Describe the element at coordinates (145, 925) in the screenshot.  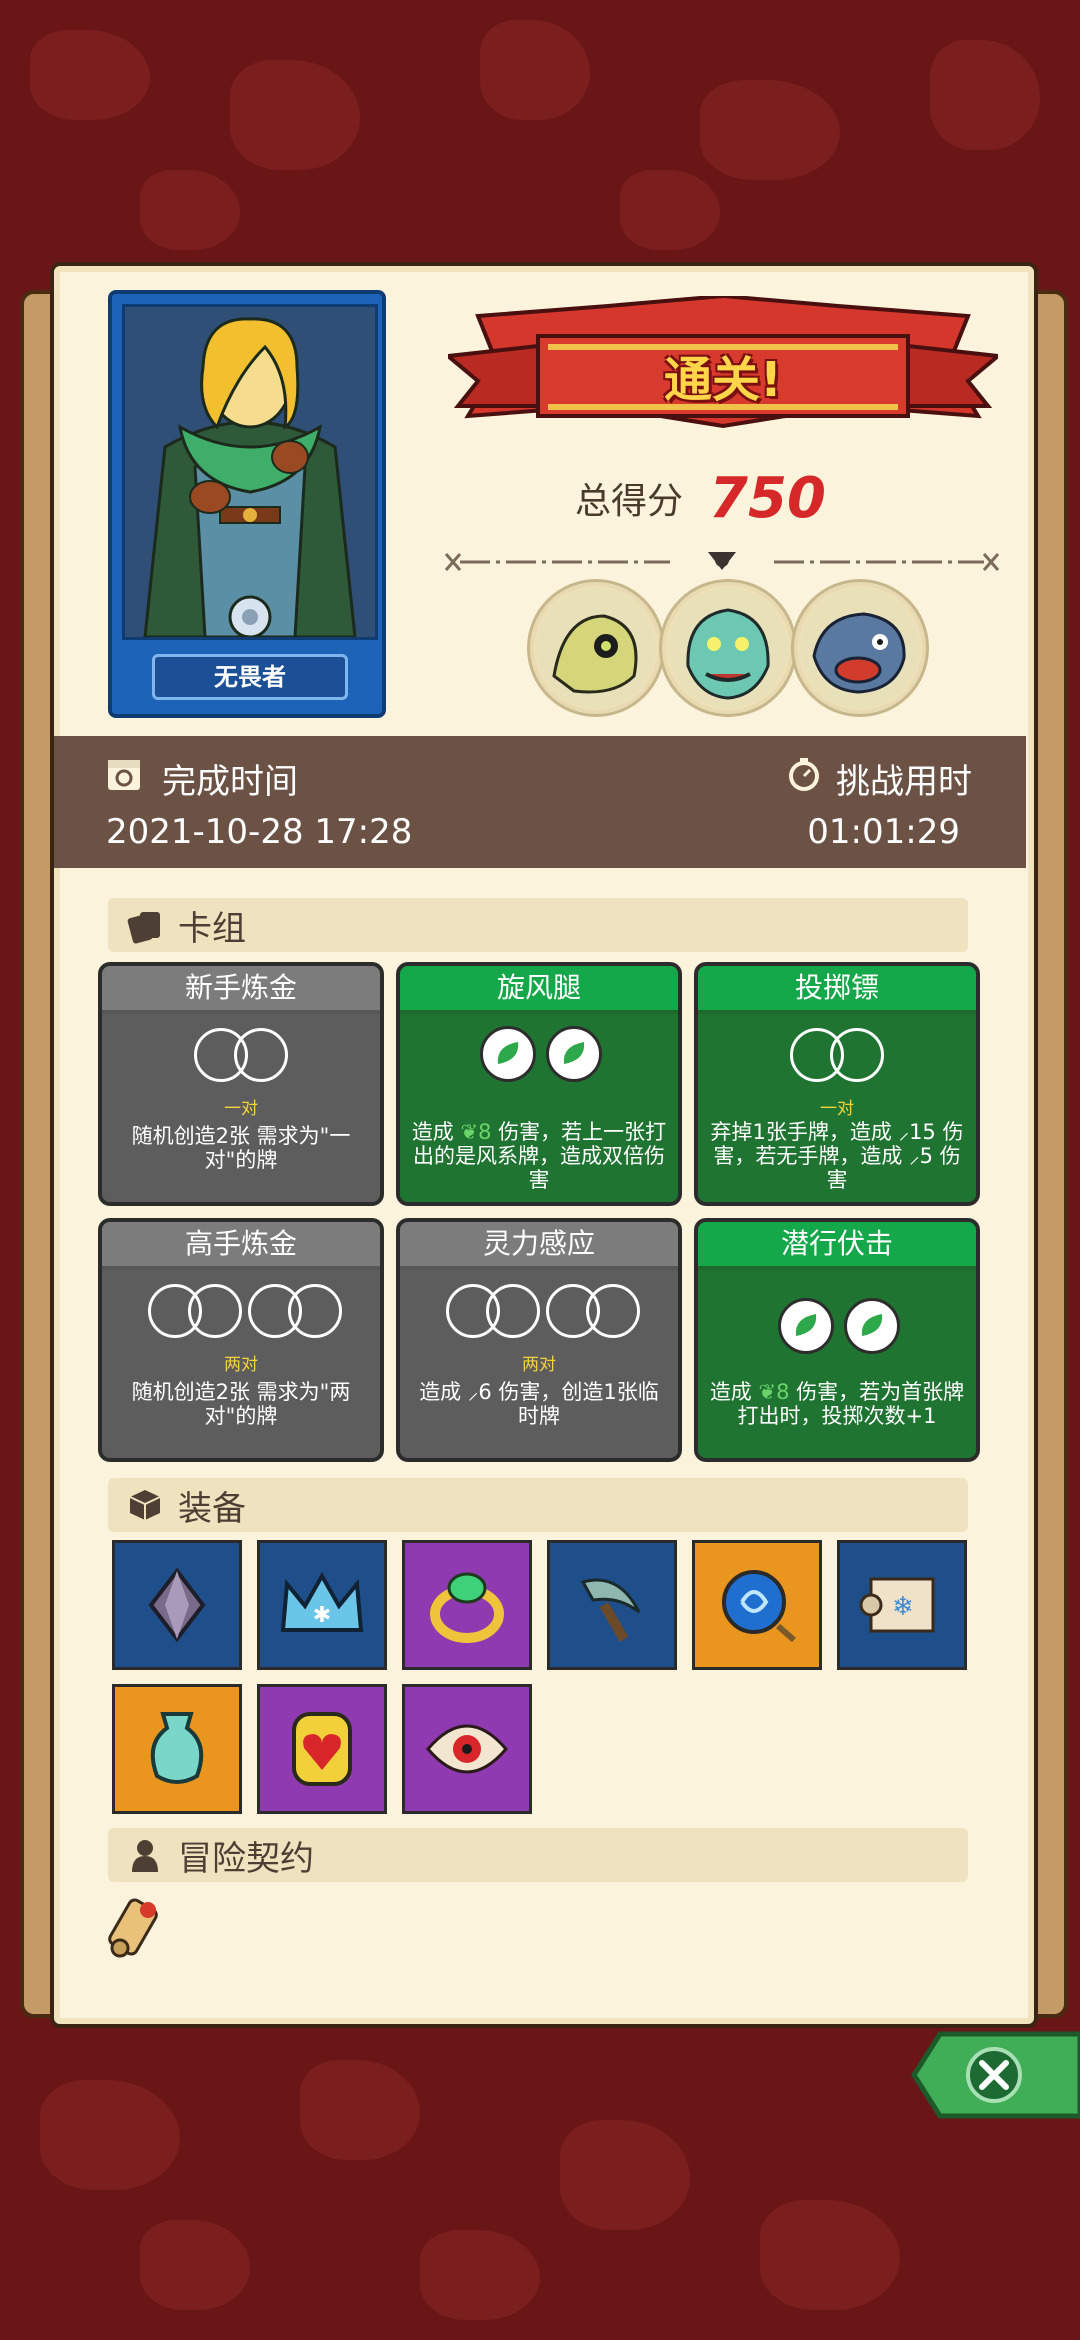
I see `cards-icon` at that location.